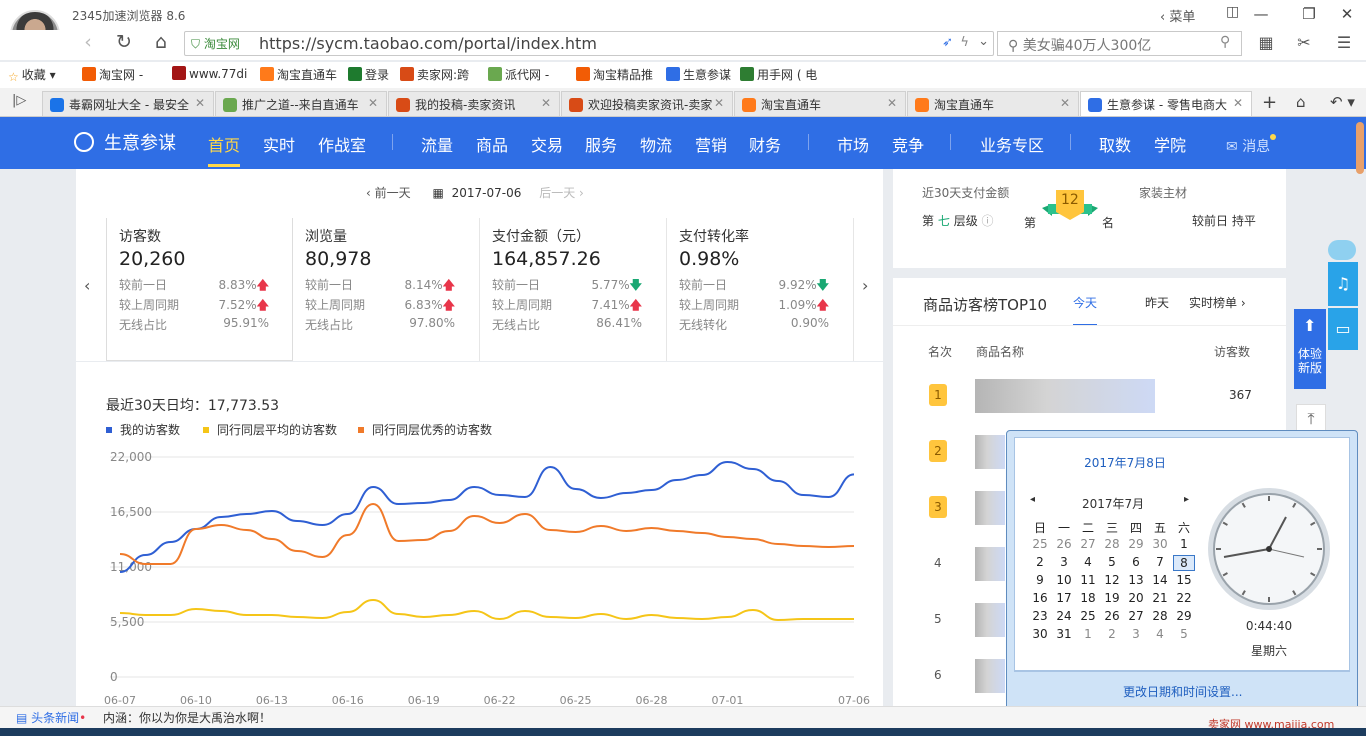  Describe the element at coordinates (128, 103) in the screenshot. I see `browser-tab: 毒霸网址大全 - 最安全 ✕` at that location.